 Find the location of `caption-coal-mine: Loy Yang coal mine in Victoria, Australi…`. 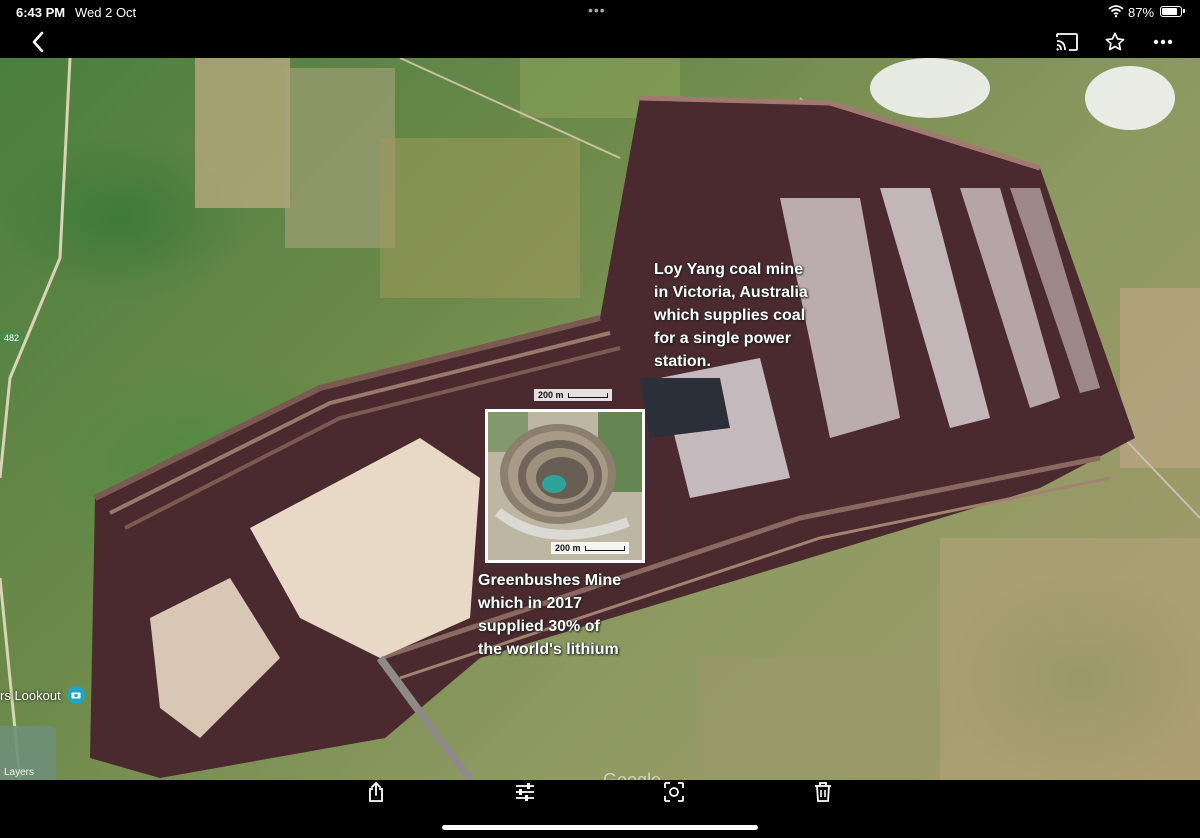

caption-coal-mine: Loy Yang coal mine in Victoria, Australi… is located at coordinates (731, 315).